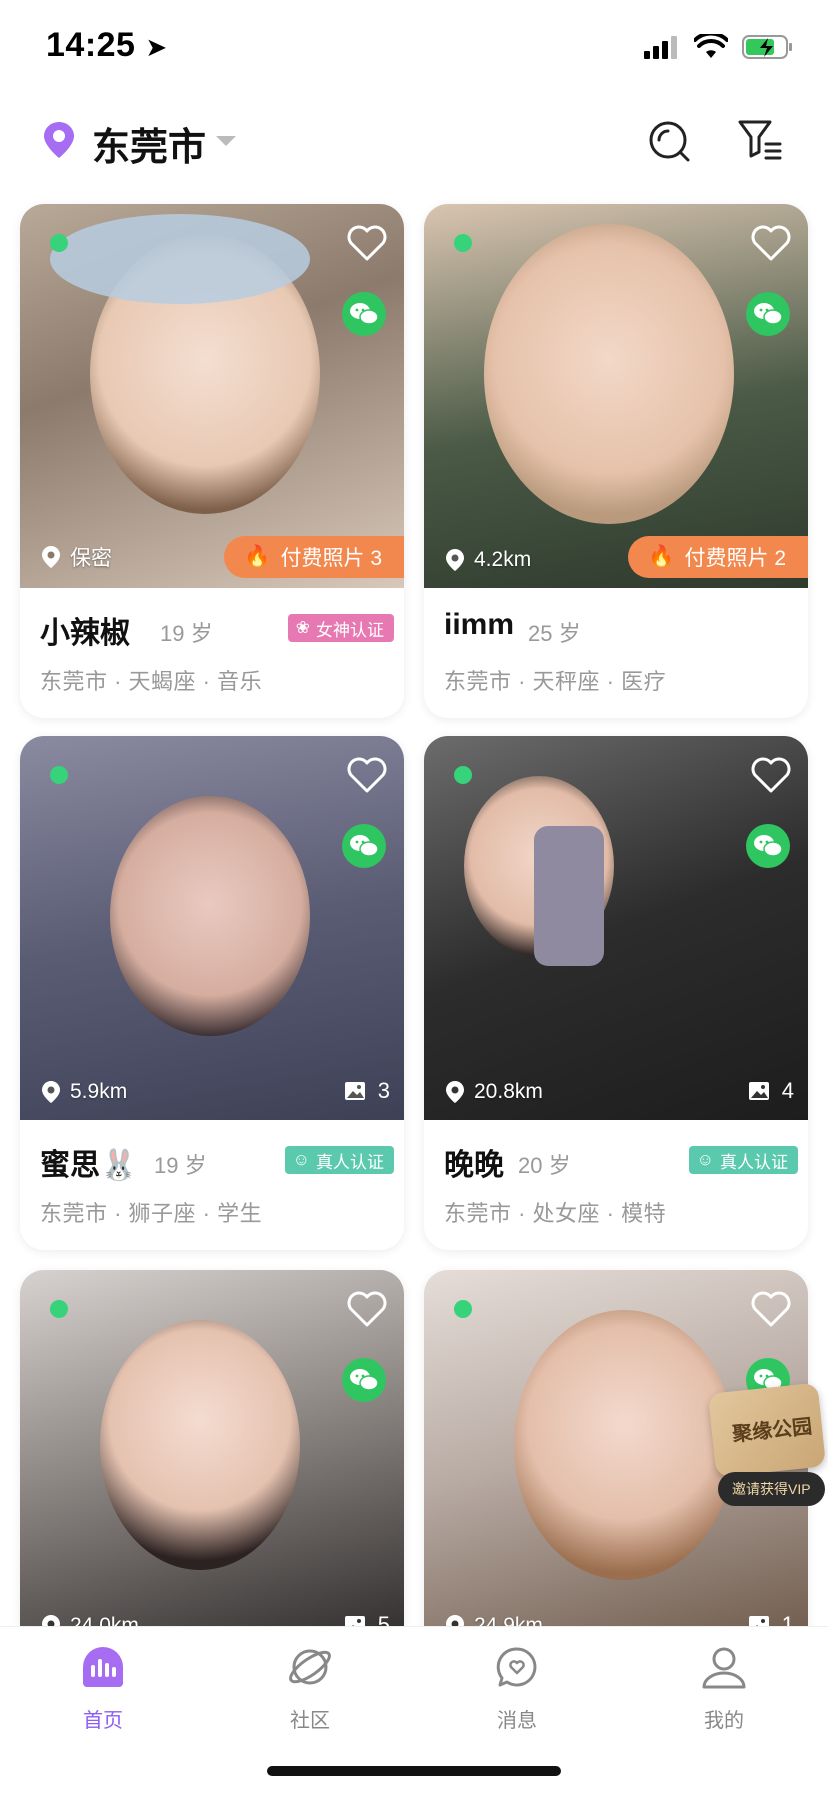 This screenshot has height=1793, width=828. I want to click on status-indicators, so click(719, 47).